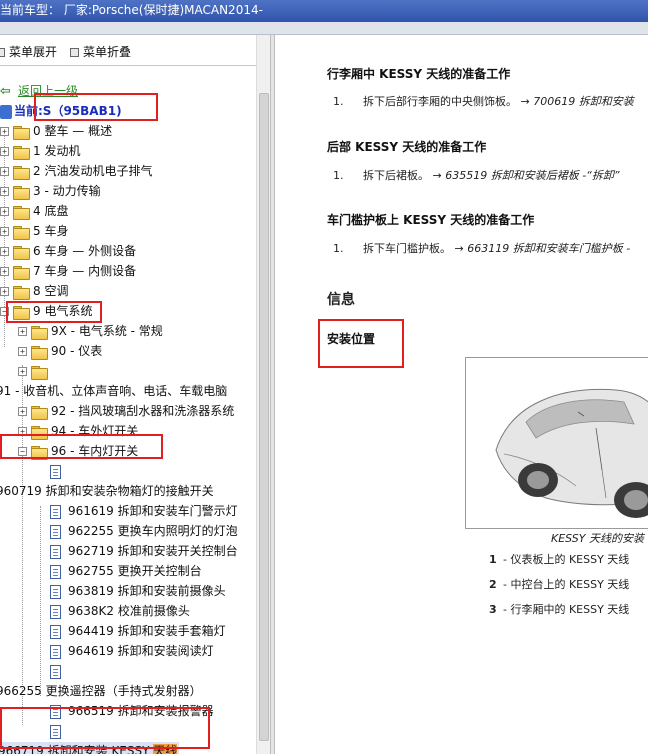 The image size is (648, 754). Describe the element at coordinates (419, 74) in the screenshot. I see `section-heading: 行李厢中 KESSY 天线的准备工作` at that location.